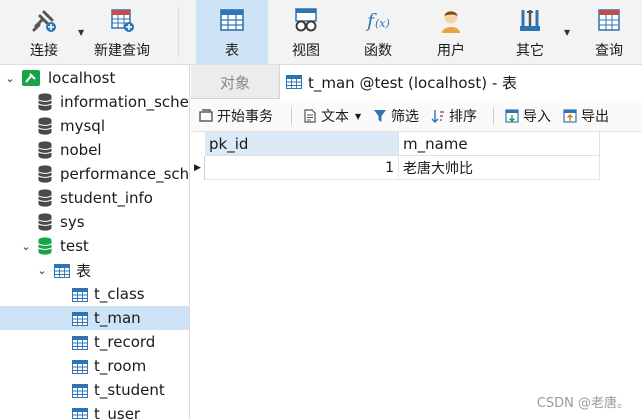  I want to click on begin-transaction-label: 开始事务, so click(245, 117).